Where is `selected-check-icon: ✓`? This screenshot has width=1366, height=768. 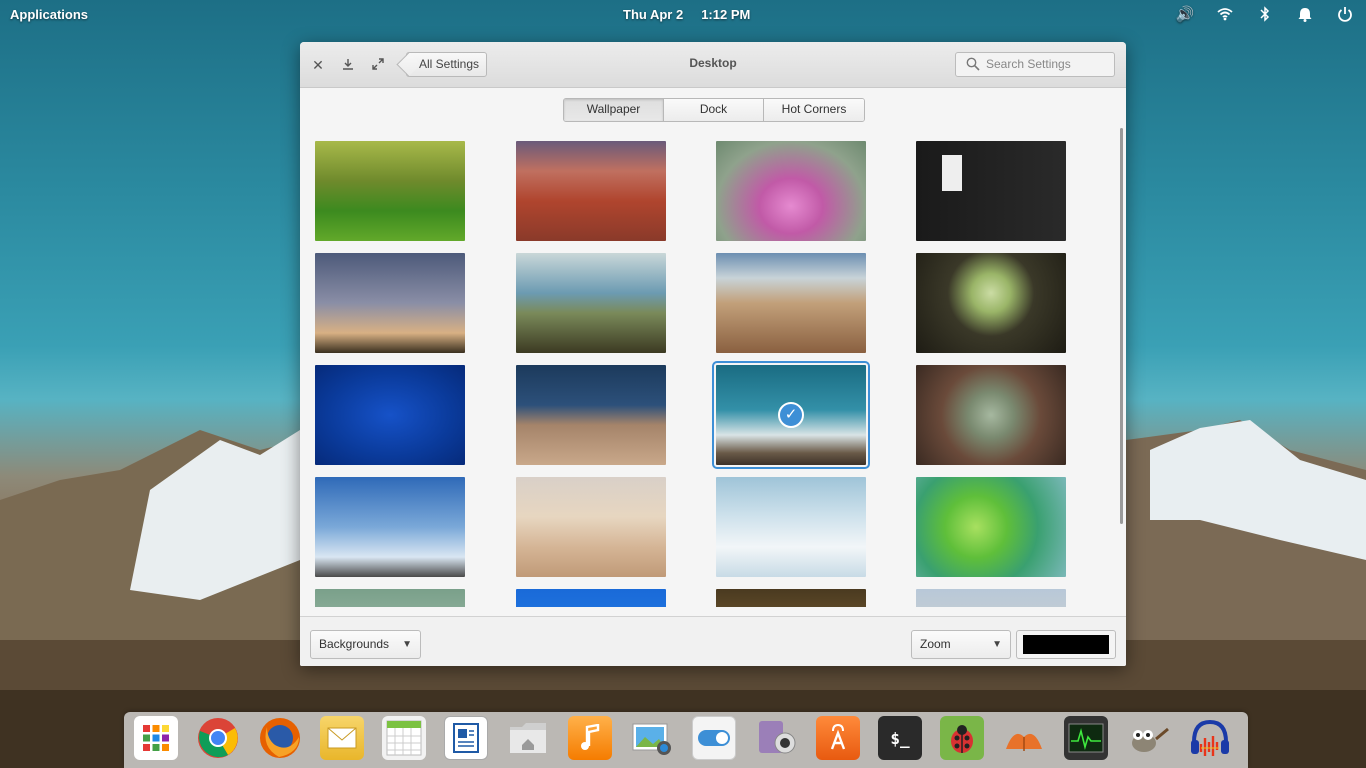 selected-check-icon: ✓ is located at coordinates (791, 415).